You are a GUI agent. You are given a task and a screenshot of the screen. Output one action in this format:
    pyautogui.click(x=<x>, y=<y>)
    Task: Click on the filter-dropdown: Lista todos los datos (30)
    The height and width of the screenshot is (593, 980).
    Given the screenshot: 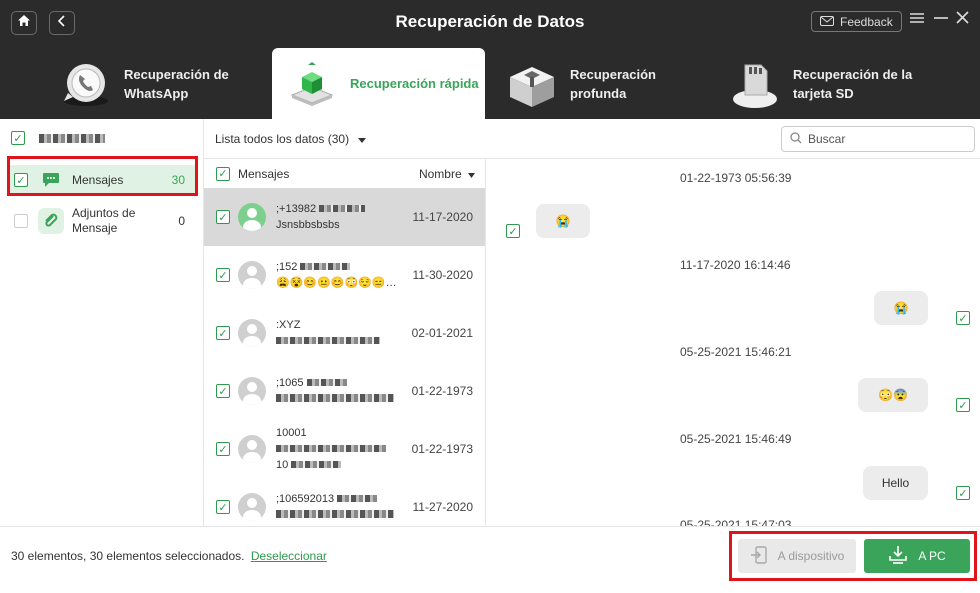 What is the action you would take?
    pyautogui.click(x=291, y=139)
    